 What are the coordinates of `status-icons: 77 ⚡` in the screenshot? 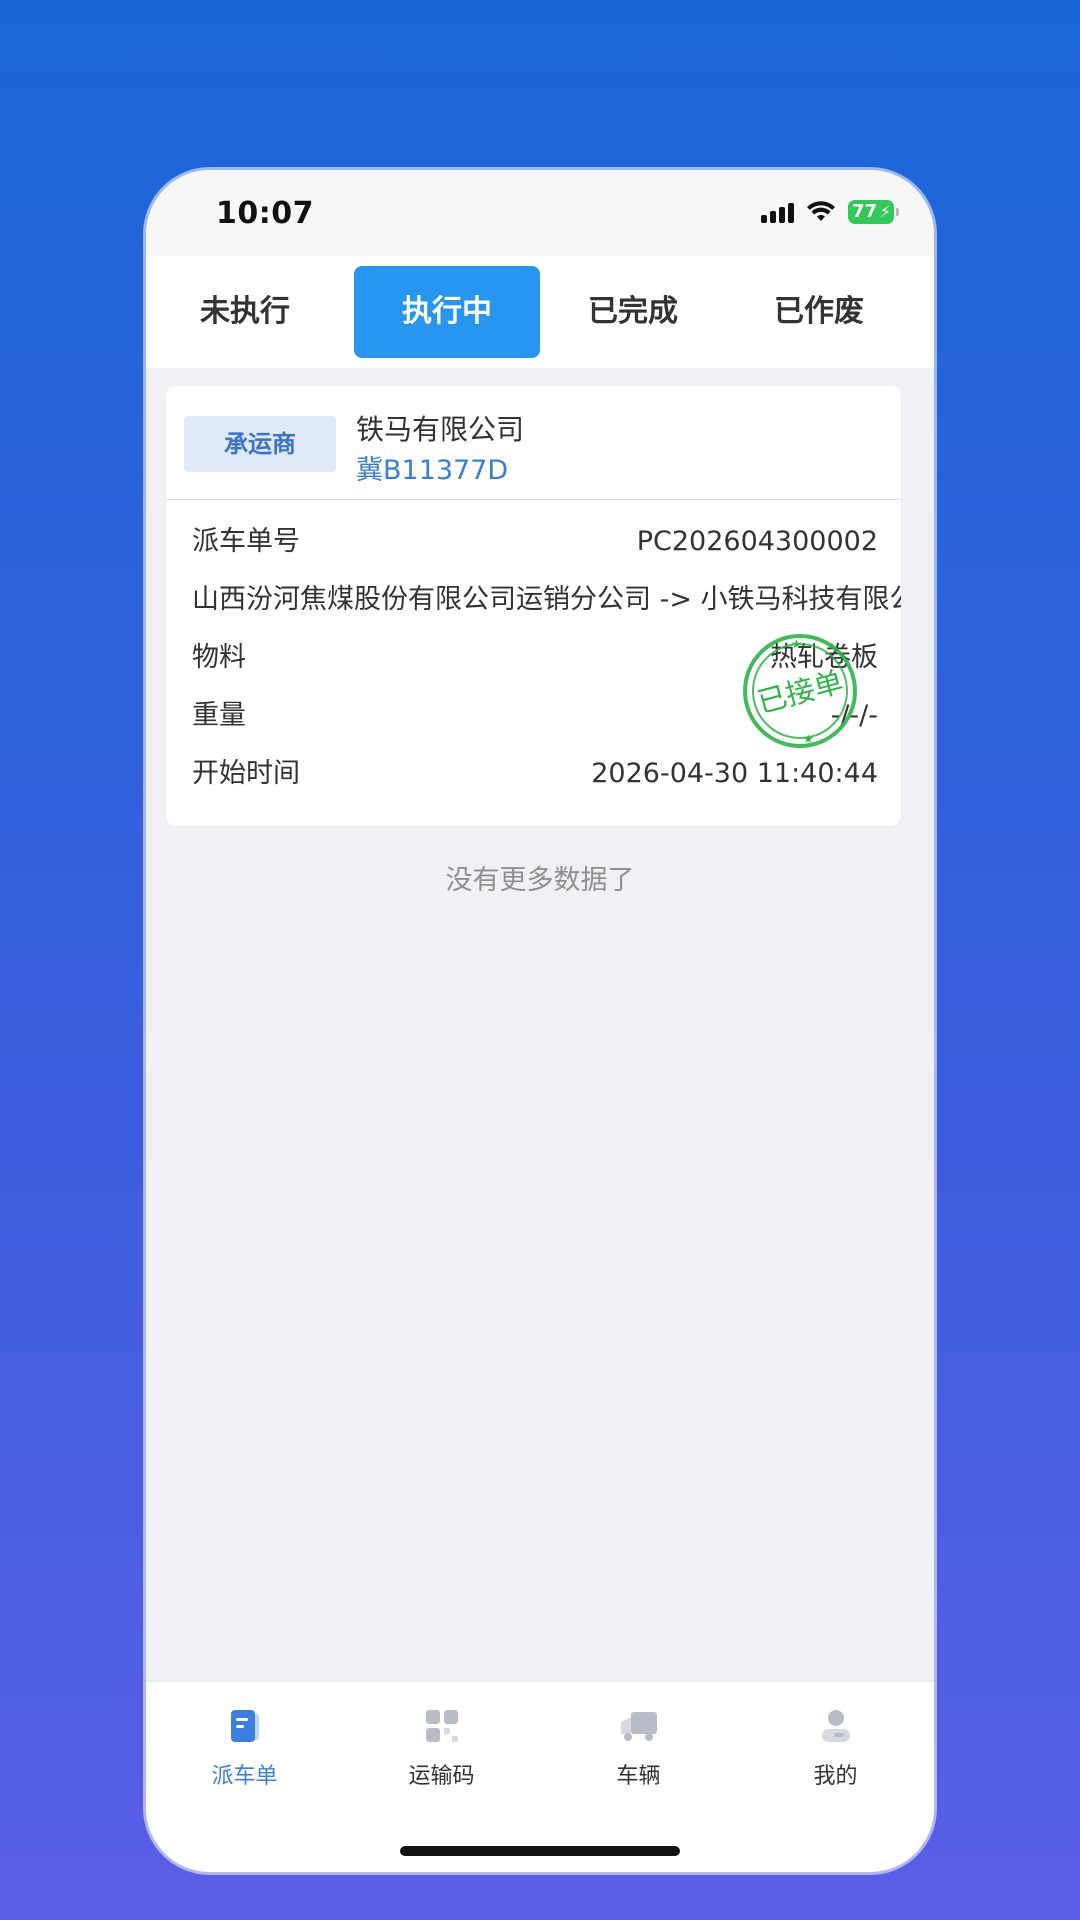 It's located at (830, 212).